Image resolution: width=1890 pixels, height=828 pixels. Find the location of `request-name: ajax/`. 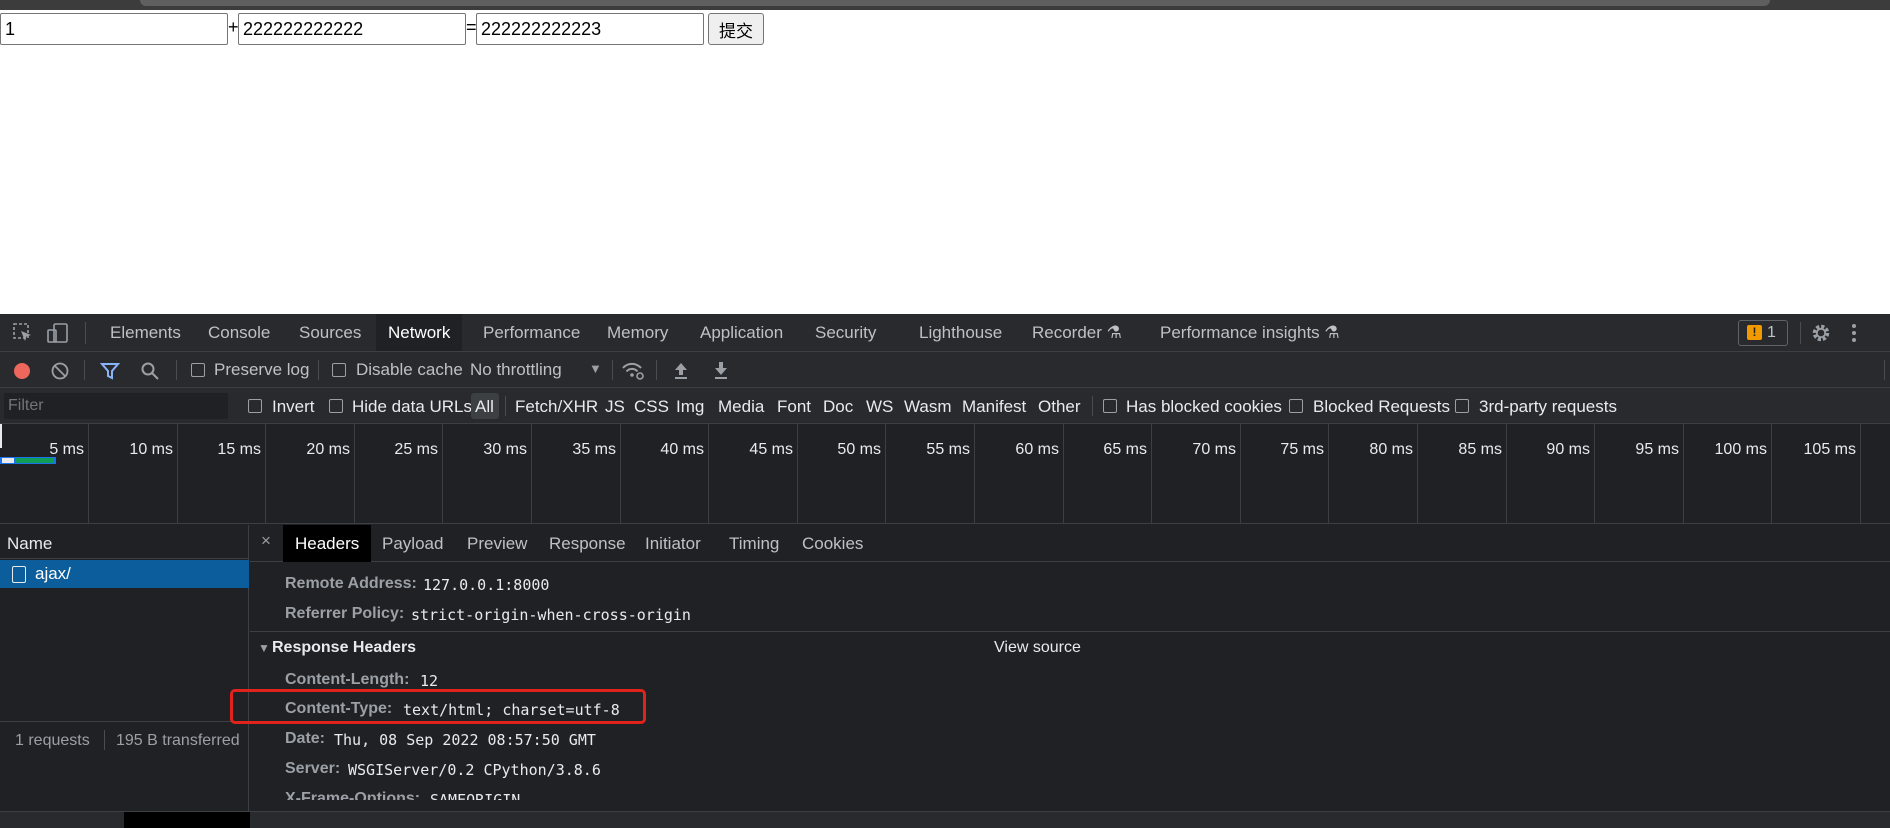

request-name: ajax/ is located at coordinates (53, 573).